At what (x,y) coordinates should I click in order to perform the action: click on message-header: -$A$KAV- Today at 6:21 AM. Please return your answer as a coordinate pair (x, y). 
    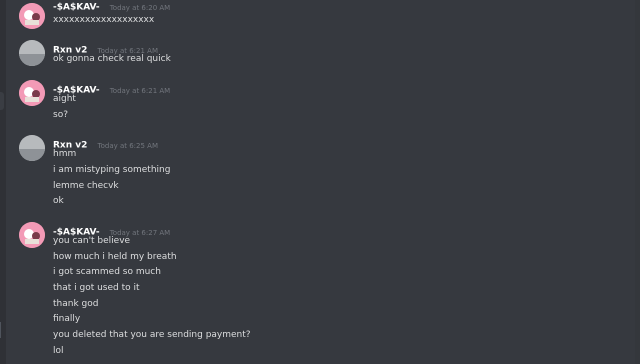
    Looking at the image, I should click on (112, 88).